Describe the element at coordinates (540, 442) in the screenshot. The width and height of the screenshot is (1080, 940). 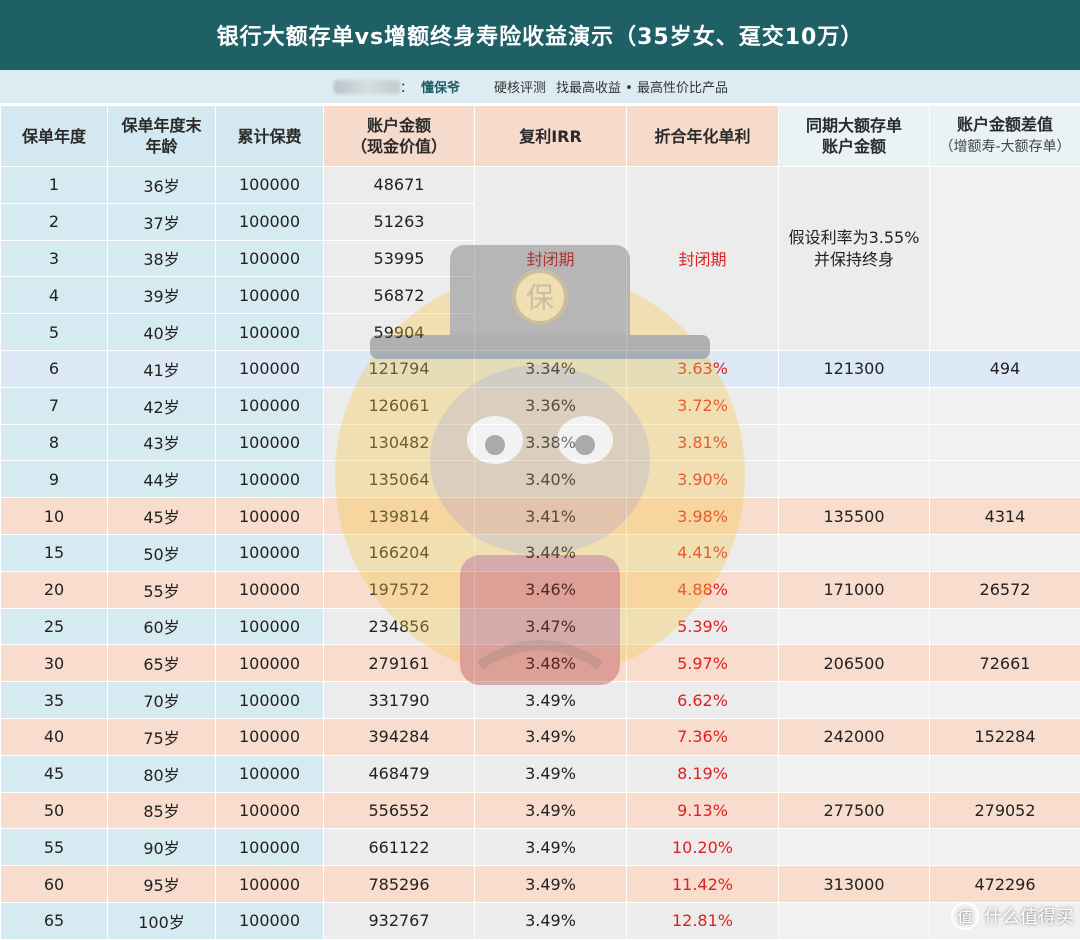
I see `table-row: 843岁1000001304823.38%3.81%` at that location.